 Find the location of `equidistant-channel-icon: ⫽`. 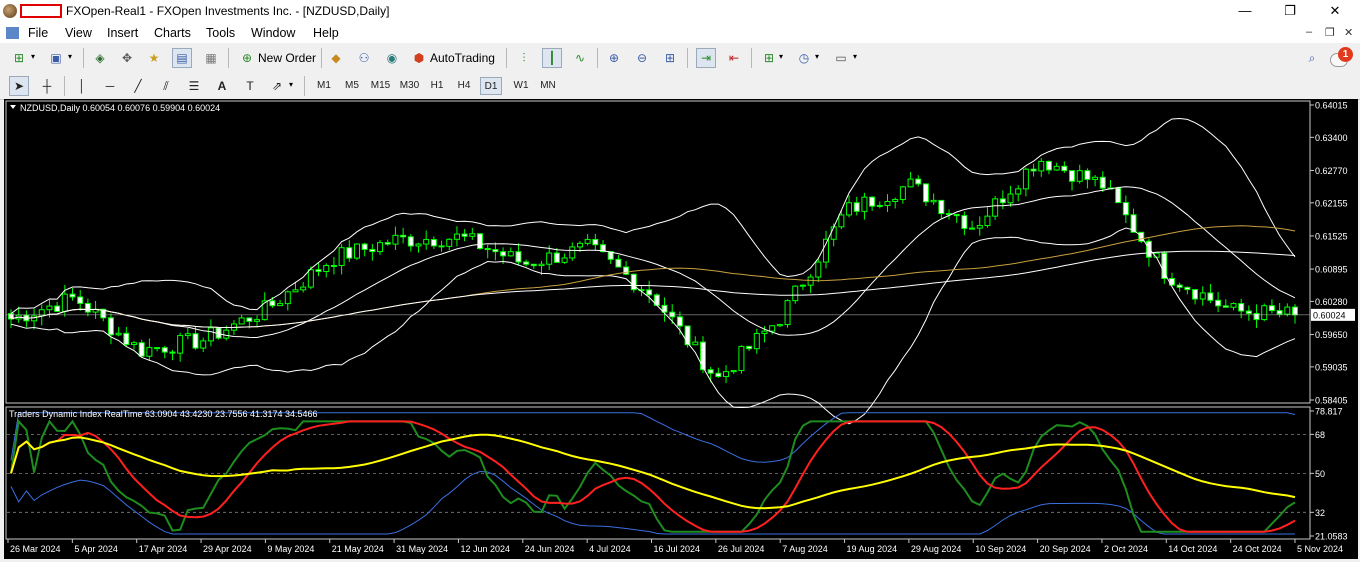

equidistant-channel-icon: ⫽ is located at coordinates (166, 86).